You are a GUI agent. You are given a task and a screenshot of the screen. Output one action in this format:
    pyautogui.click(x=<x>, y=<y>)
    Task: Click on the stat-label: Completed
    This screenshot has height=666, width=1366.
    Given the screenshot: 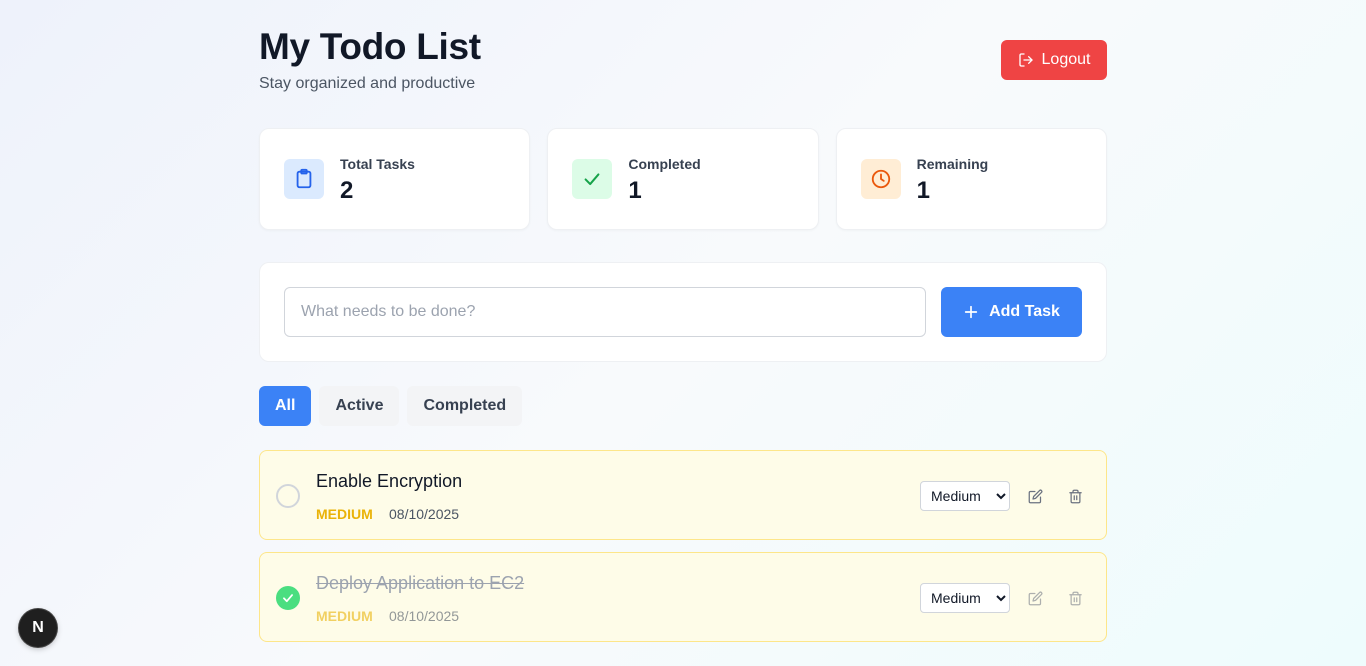 What is the action you would take?
    pyautogui.click(x=664, y=164)
    